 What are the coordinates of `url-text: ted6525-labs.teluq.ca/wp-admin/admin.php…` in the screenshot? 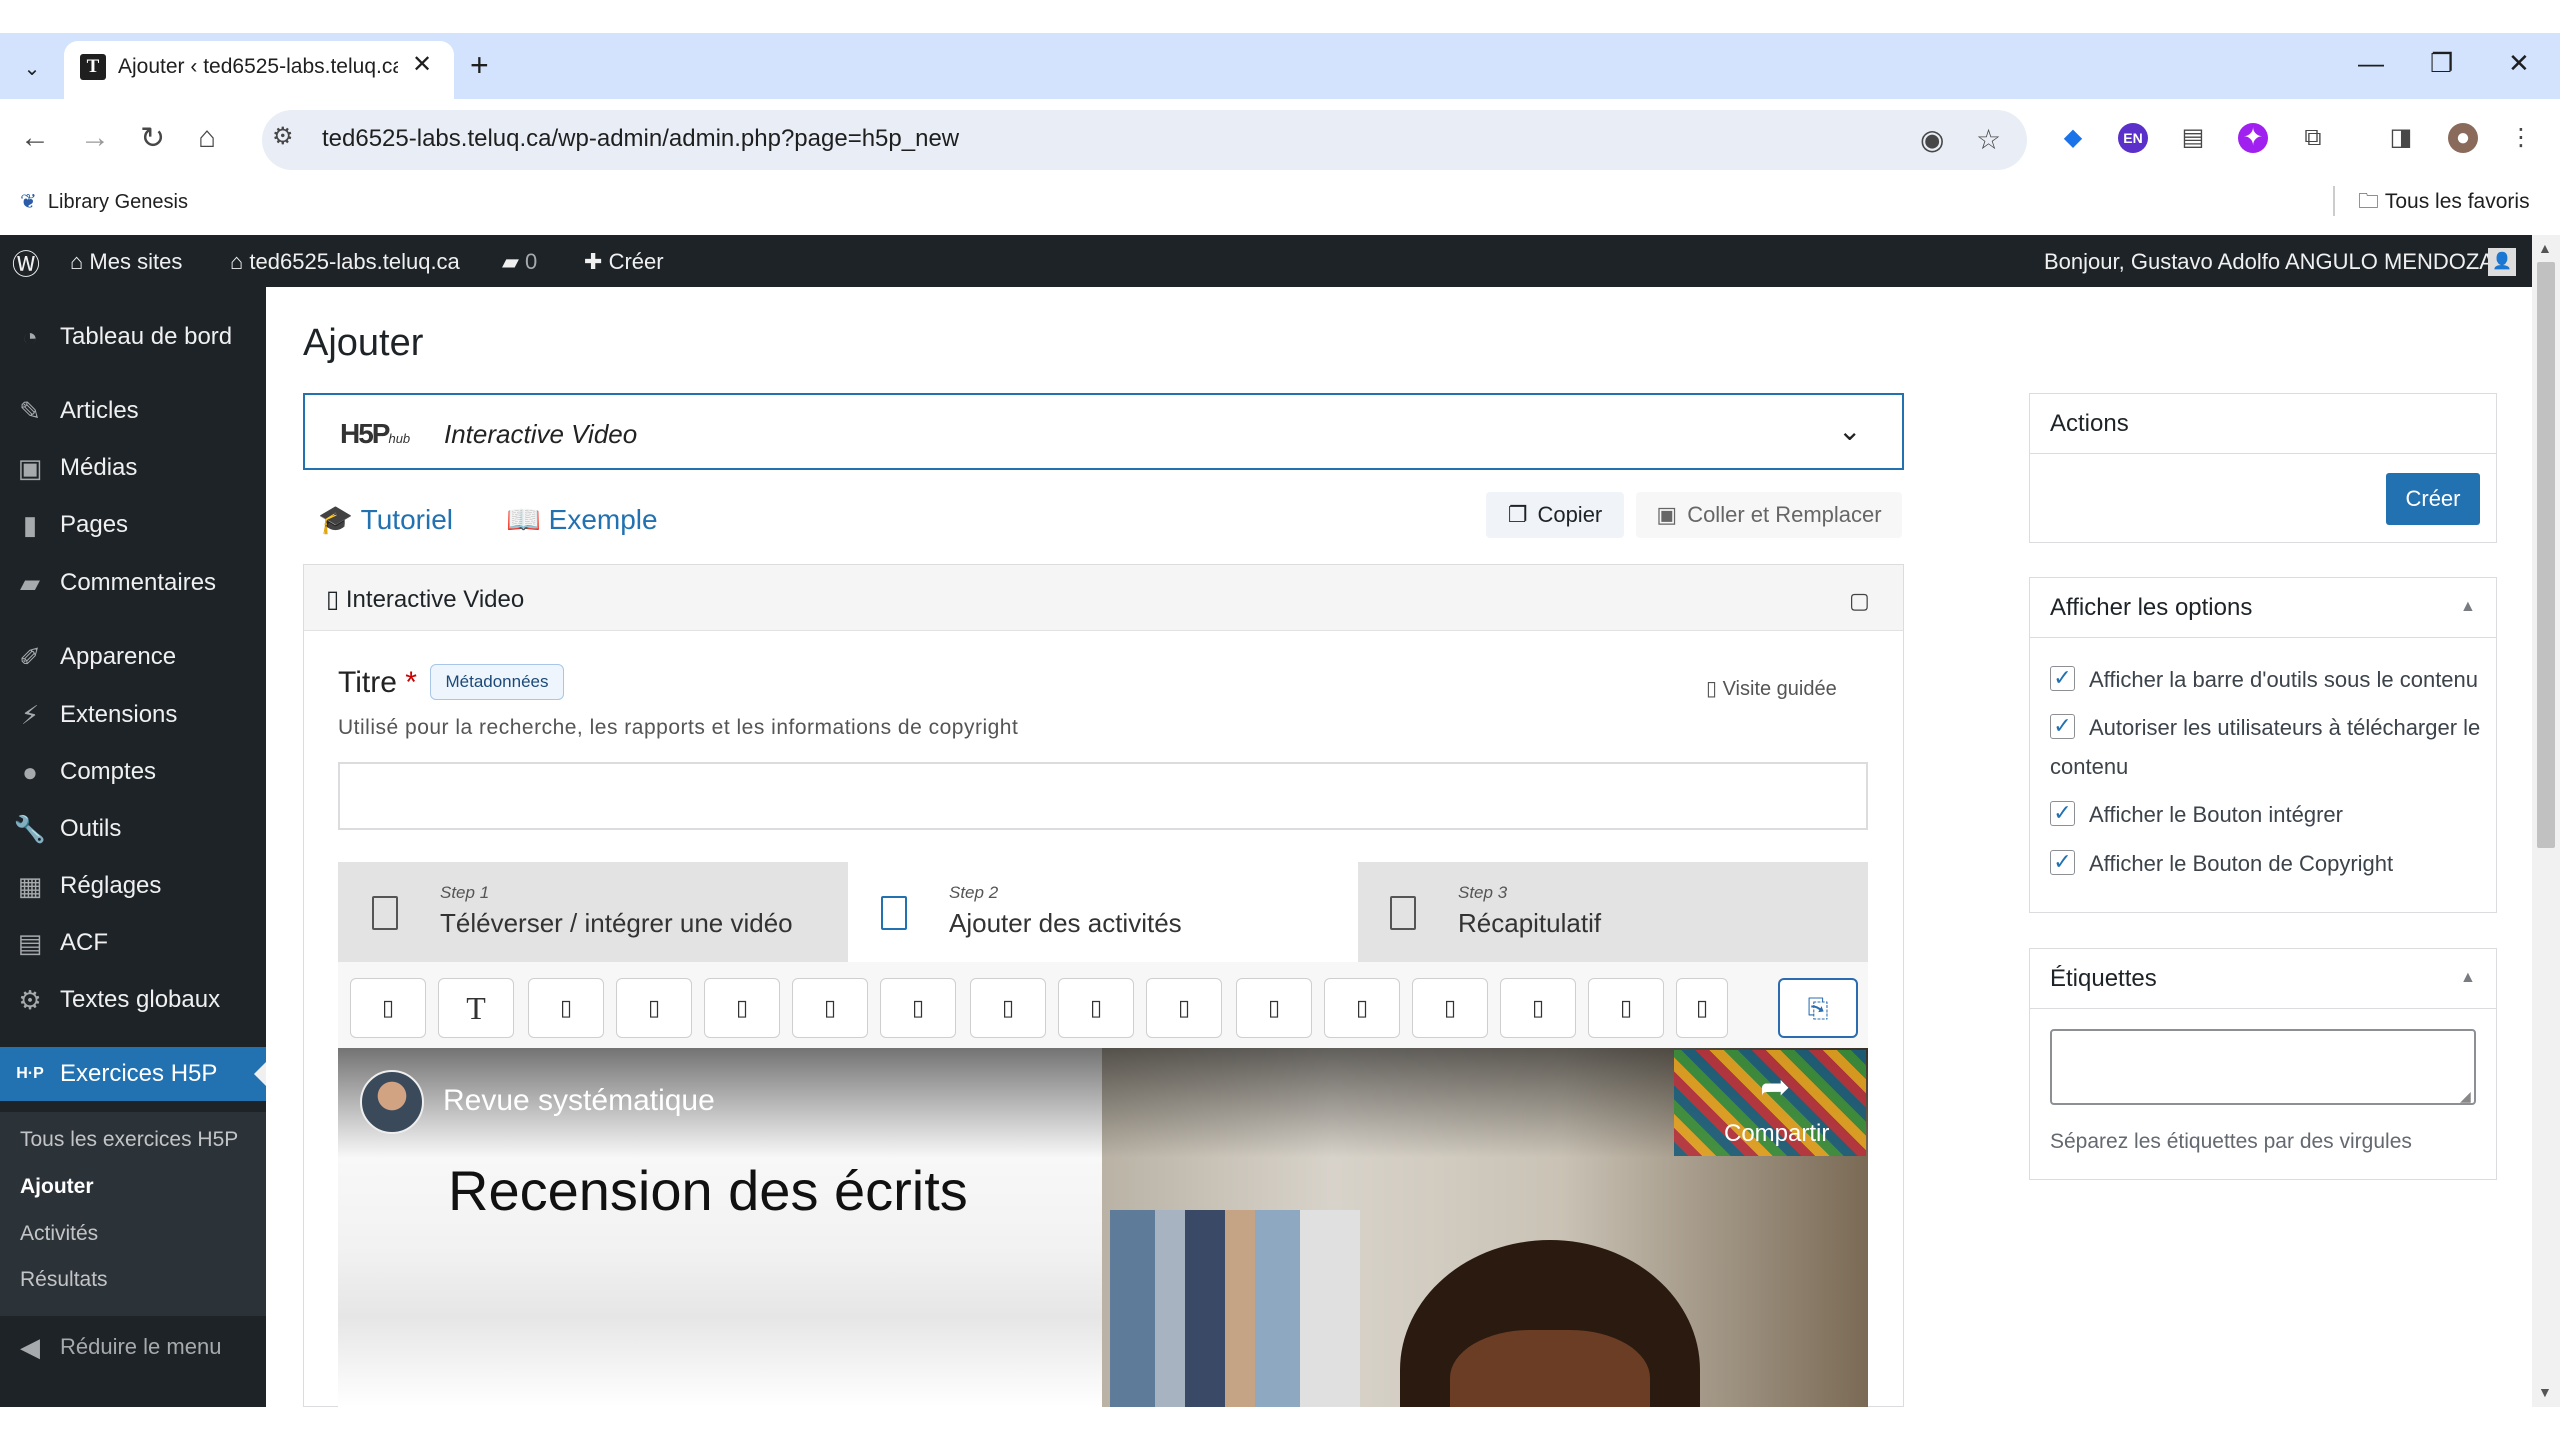 It's located at (640, 139).